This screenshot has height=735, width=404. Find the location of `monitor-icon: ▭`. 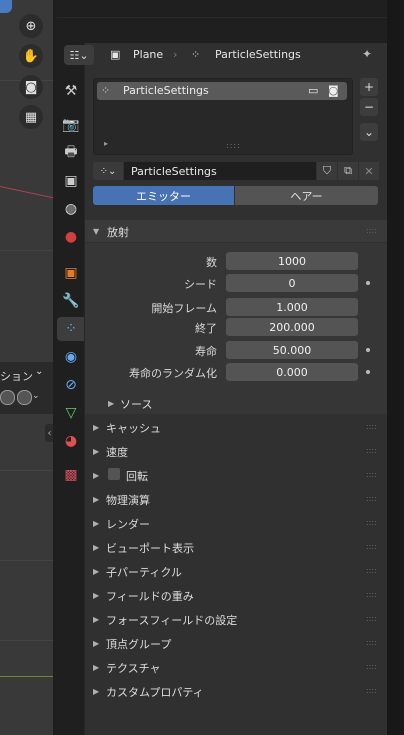

monitor-icon: ▭ is located at coordinates (313, 90).